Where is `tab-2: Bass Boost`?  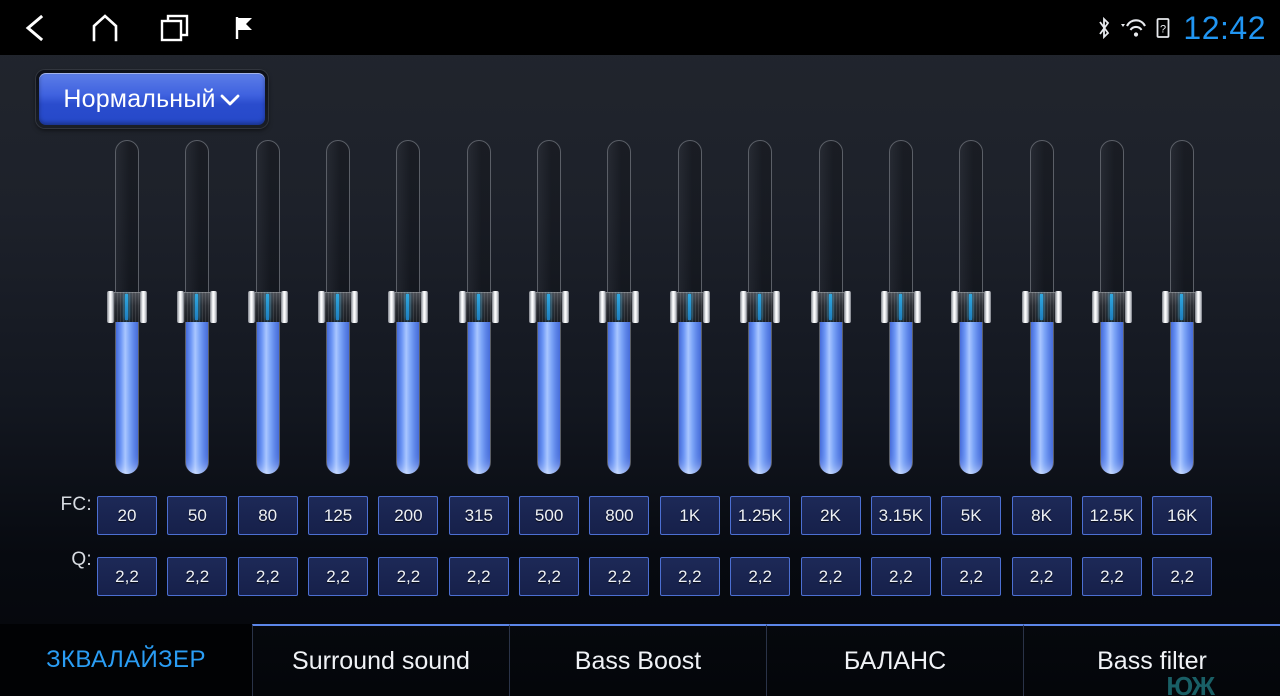 tab-2: Bass Boost is located at coordinates (637, 660).